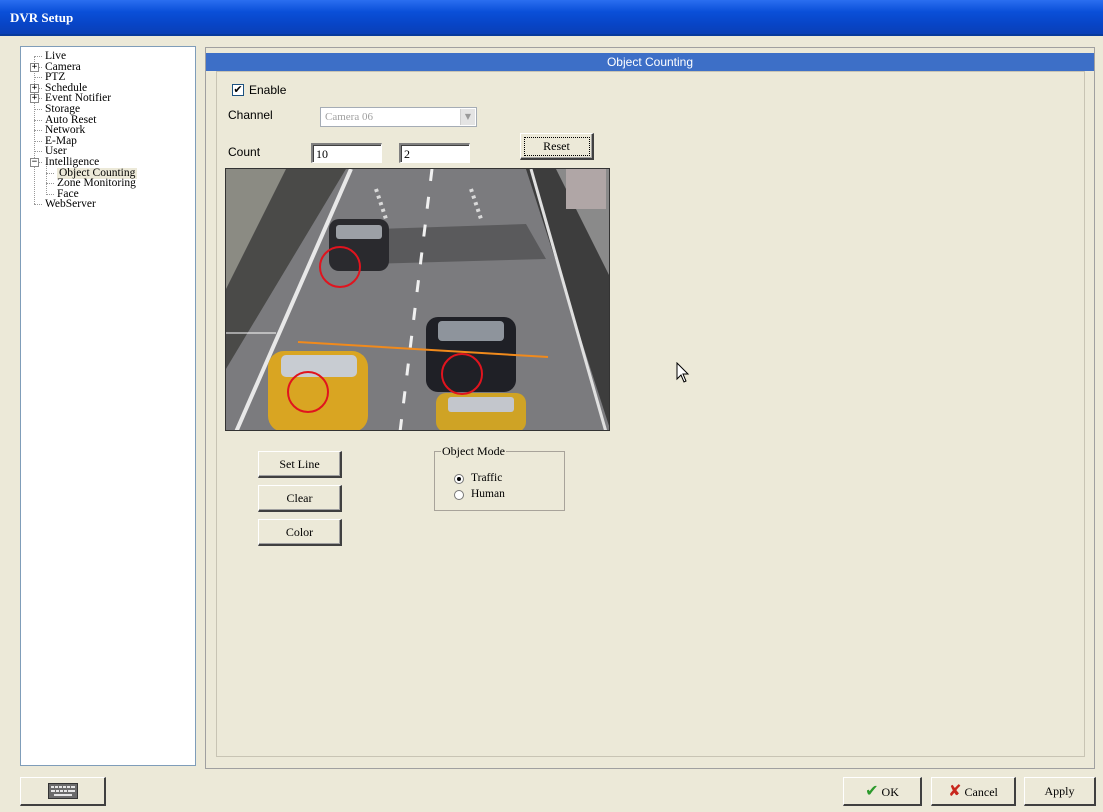  I want to click on cancel-button: ✘ Cancel, so click(973, 791).